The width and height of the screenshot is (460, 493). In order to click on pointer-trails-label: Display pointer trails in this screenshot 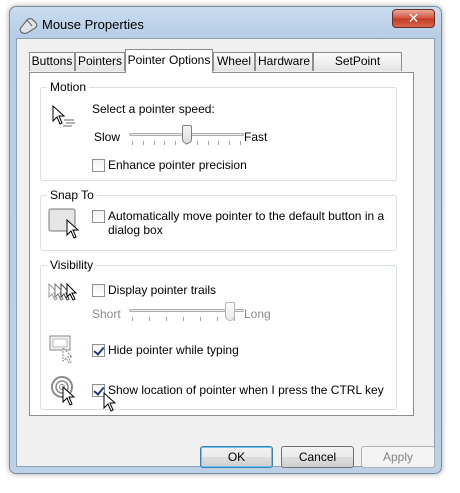, I will do `click(162, 290)`.